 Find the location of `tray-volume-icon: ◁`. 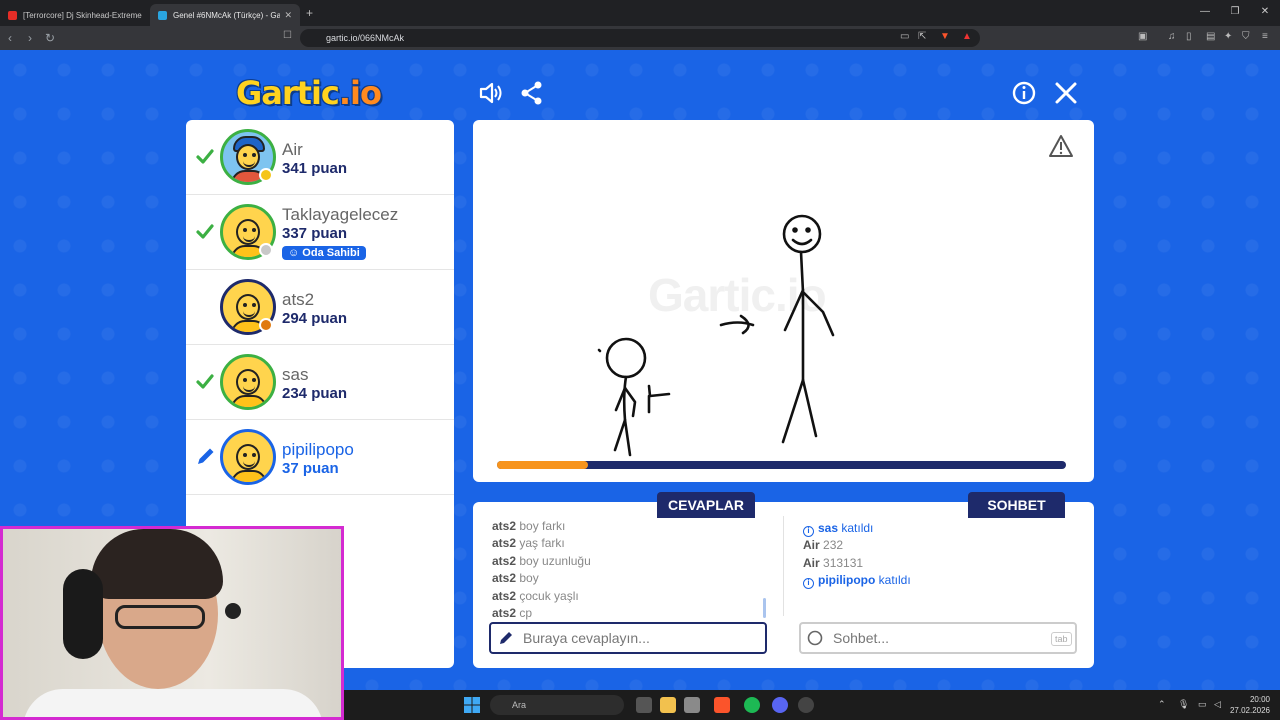

tray-volume-icon: ◁ is located at coordinates (1217, 704).